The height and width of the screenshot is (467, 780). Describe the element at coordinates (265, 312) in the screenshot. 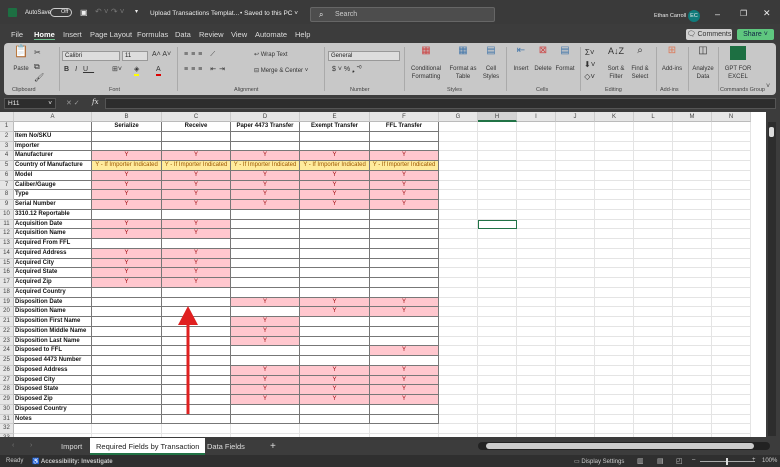

I see `cell-d20` at that location.